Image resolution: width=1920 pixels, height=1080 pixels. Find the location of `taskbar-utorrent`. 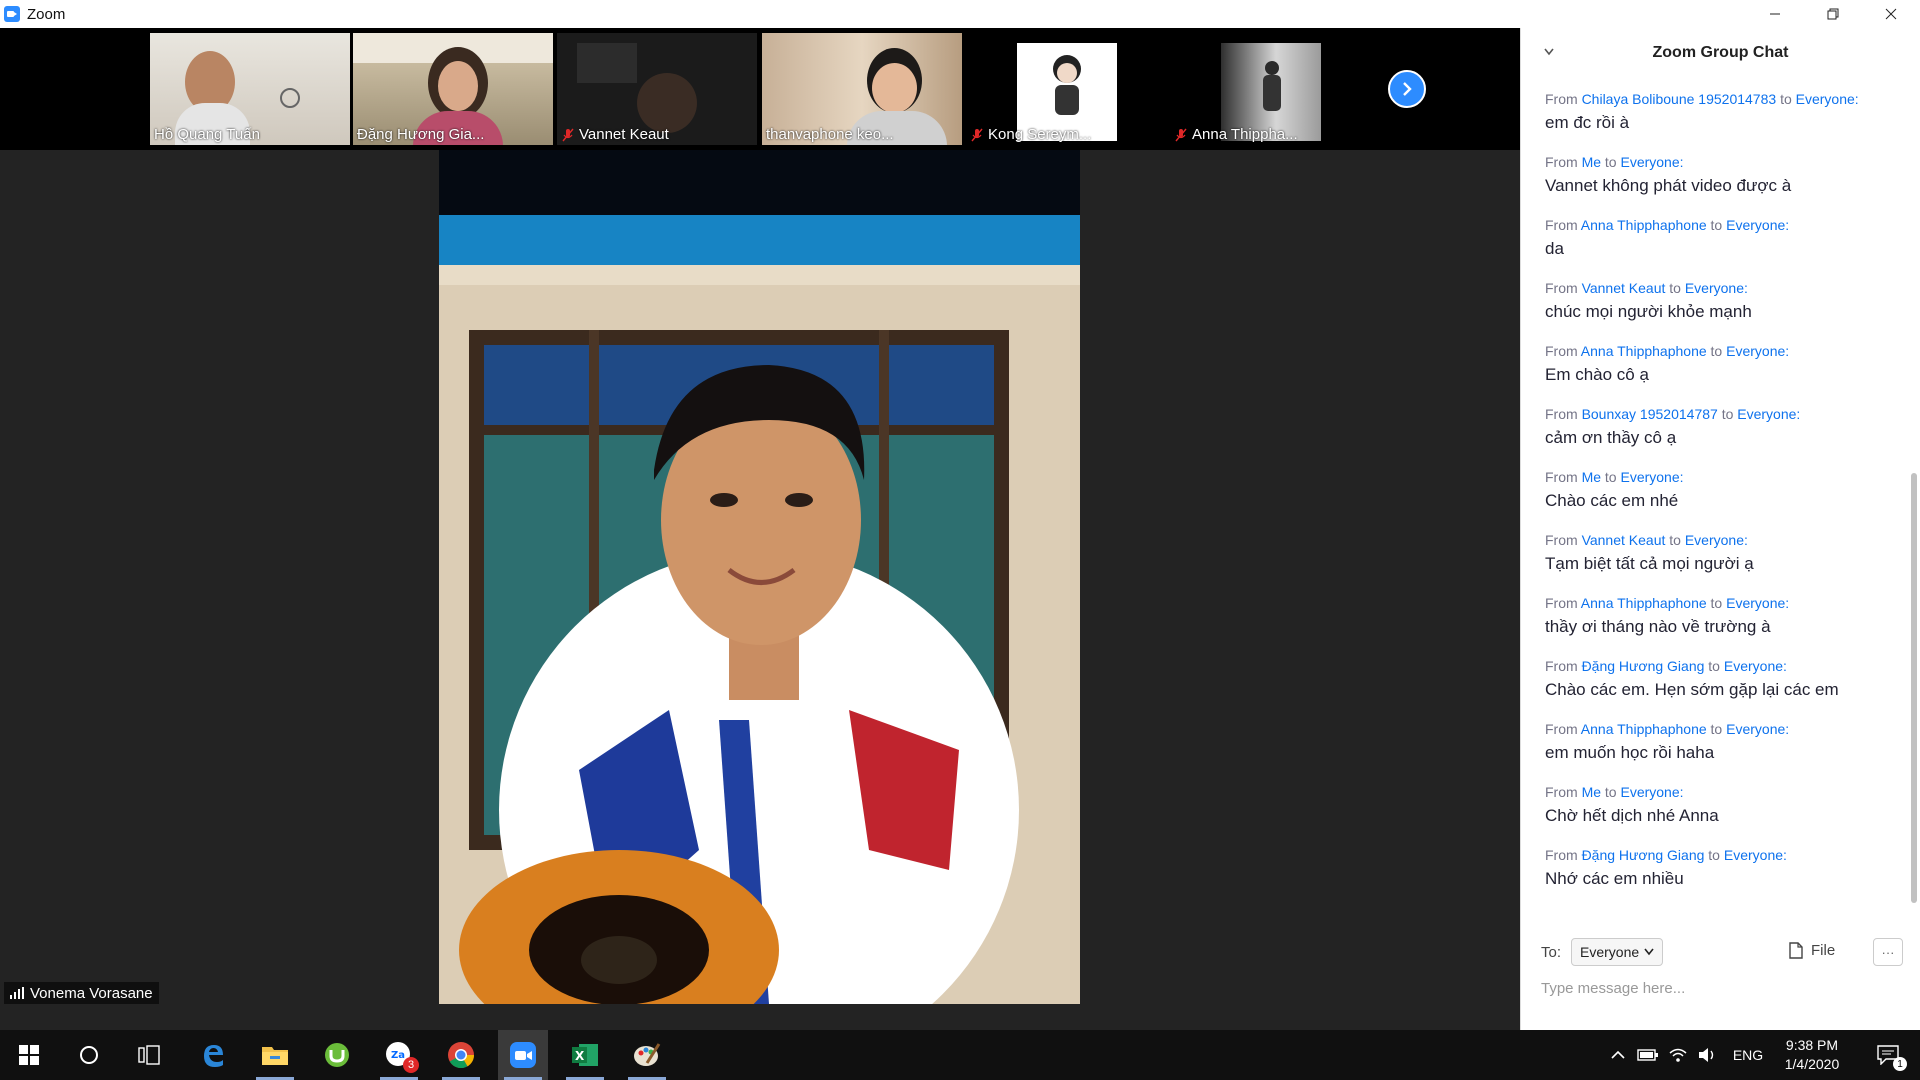

taskbar-utorrent is located at coordinates (337, 1055).